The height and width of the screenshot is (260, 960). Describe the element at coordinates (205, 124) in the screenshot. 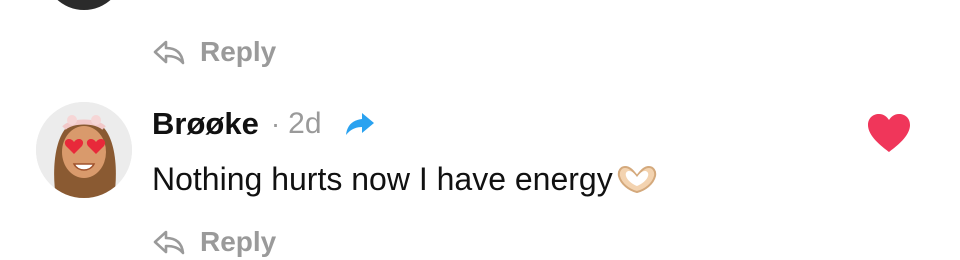

I see `author-name: Brøøke` at that location.